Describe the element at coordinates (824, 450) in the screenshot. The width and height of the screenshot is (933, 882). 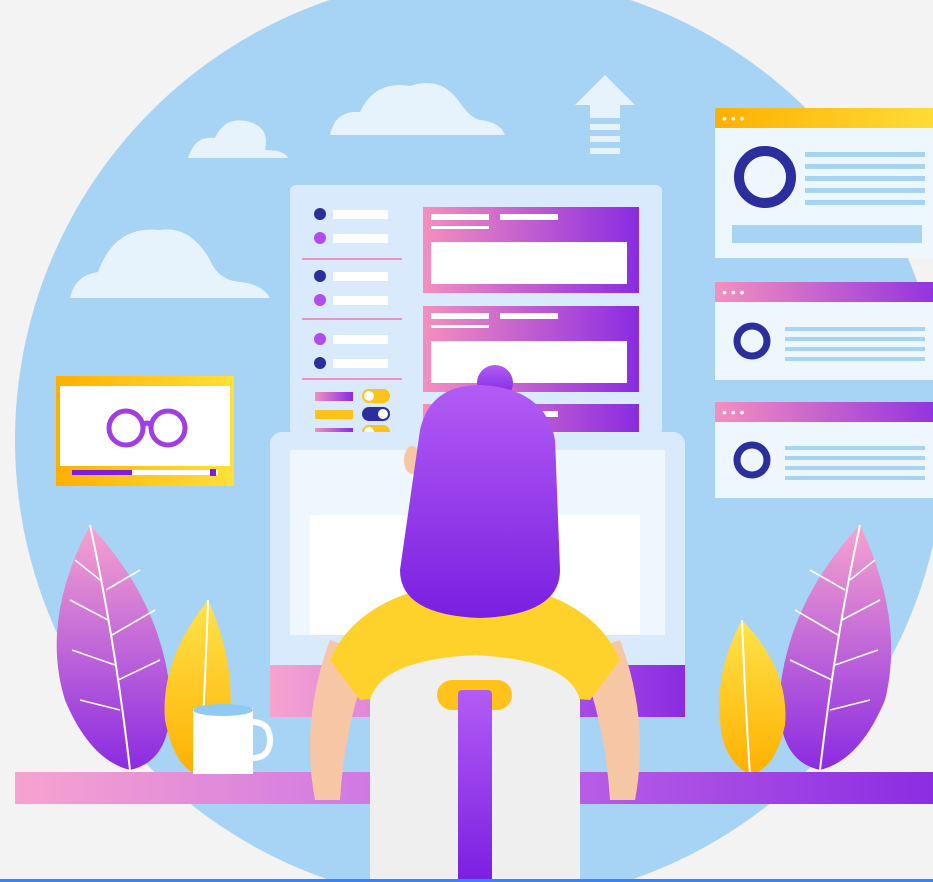
I see `dashboard-window-3: • • •` at that location.